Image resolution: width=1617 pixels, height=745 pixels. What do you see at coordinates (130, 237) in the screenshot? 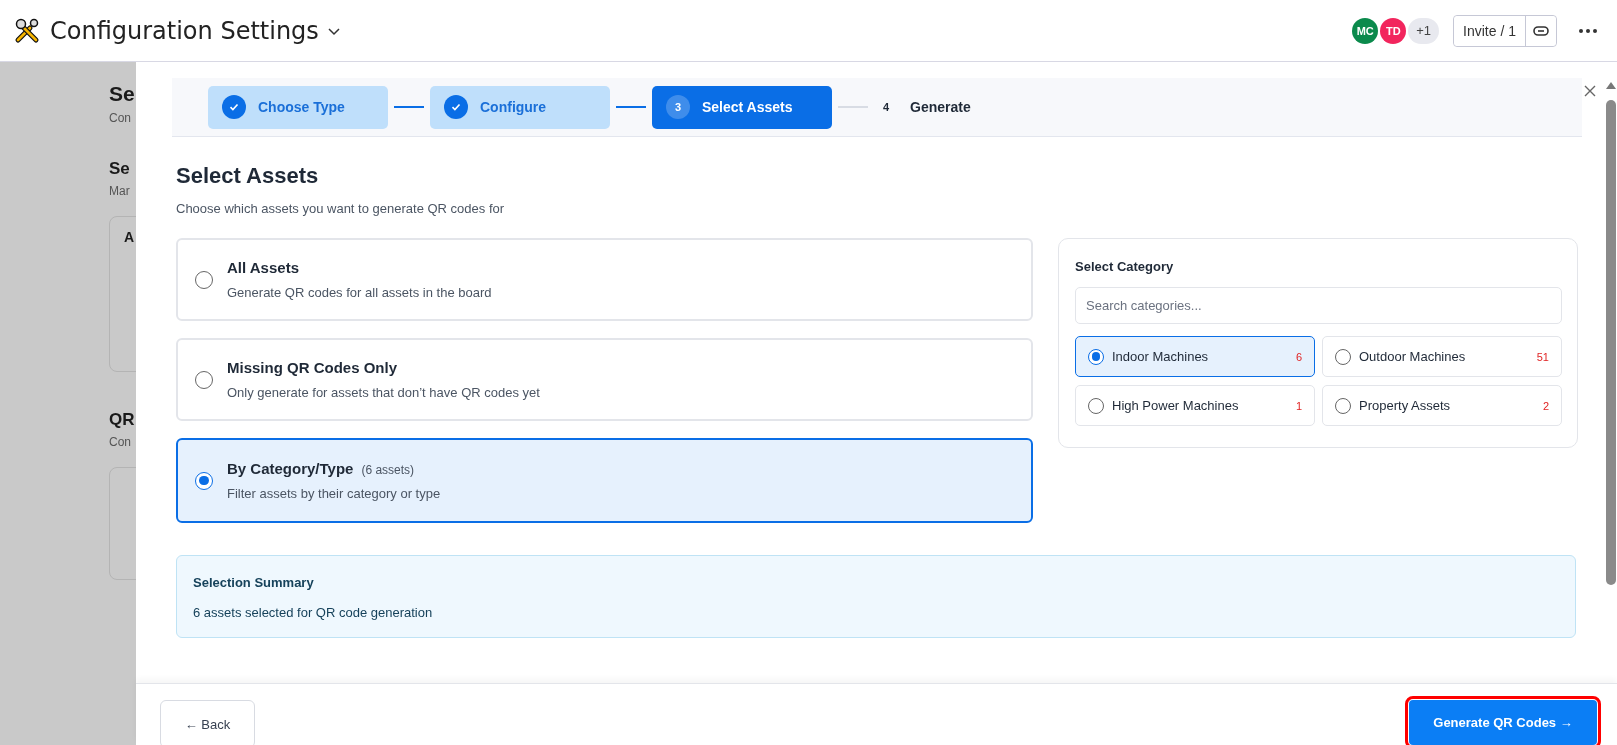
I see `background-card-label: A` at bounding box center [130, 237].